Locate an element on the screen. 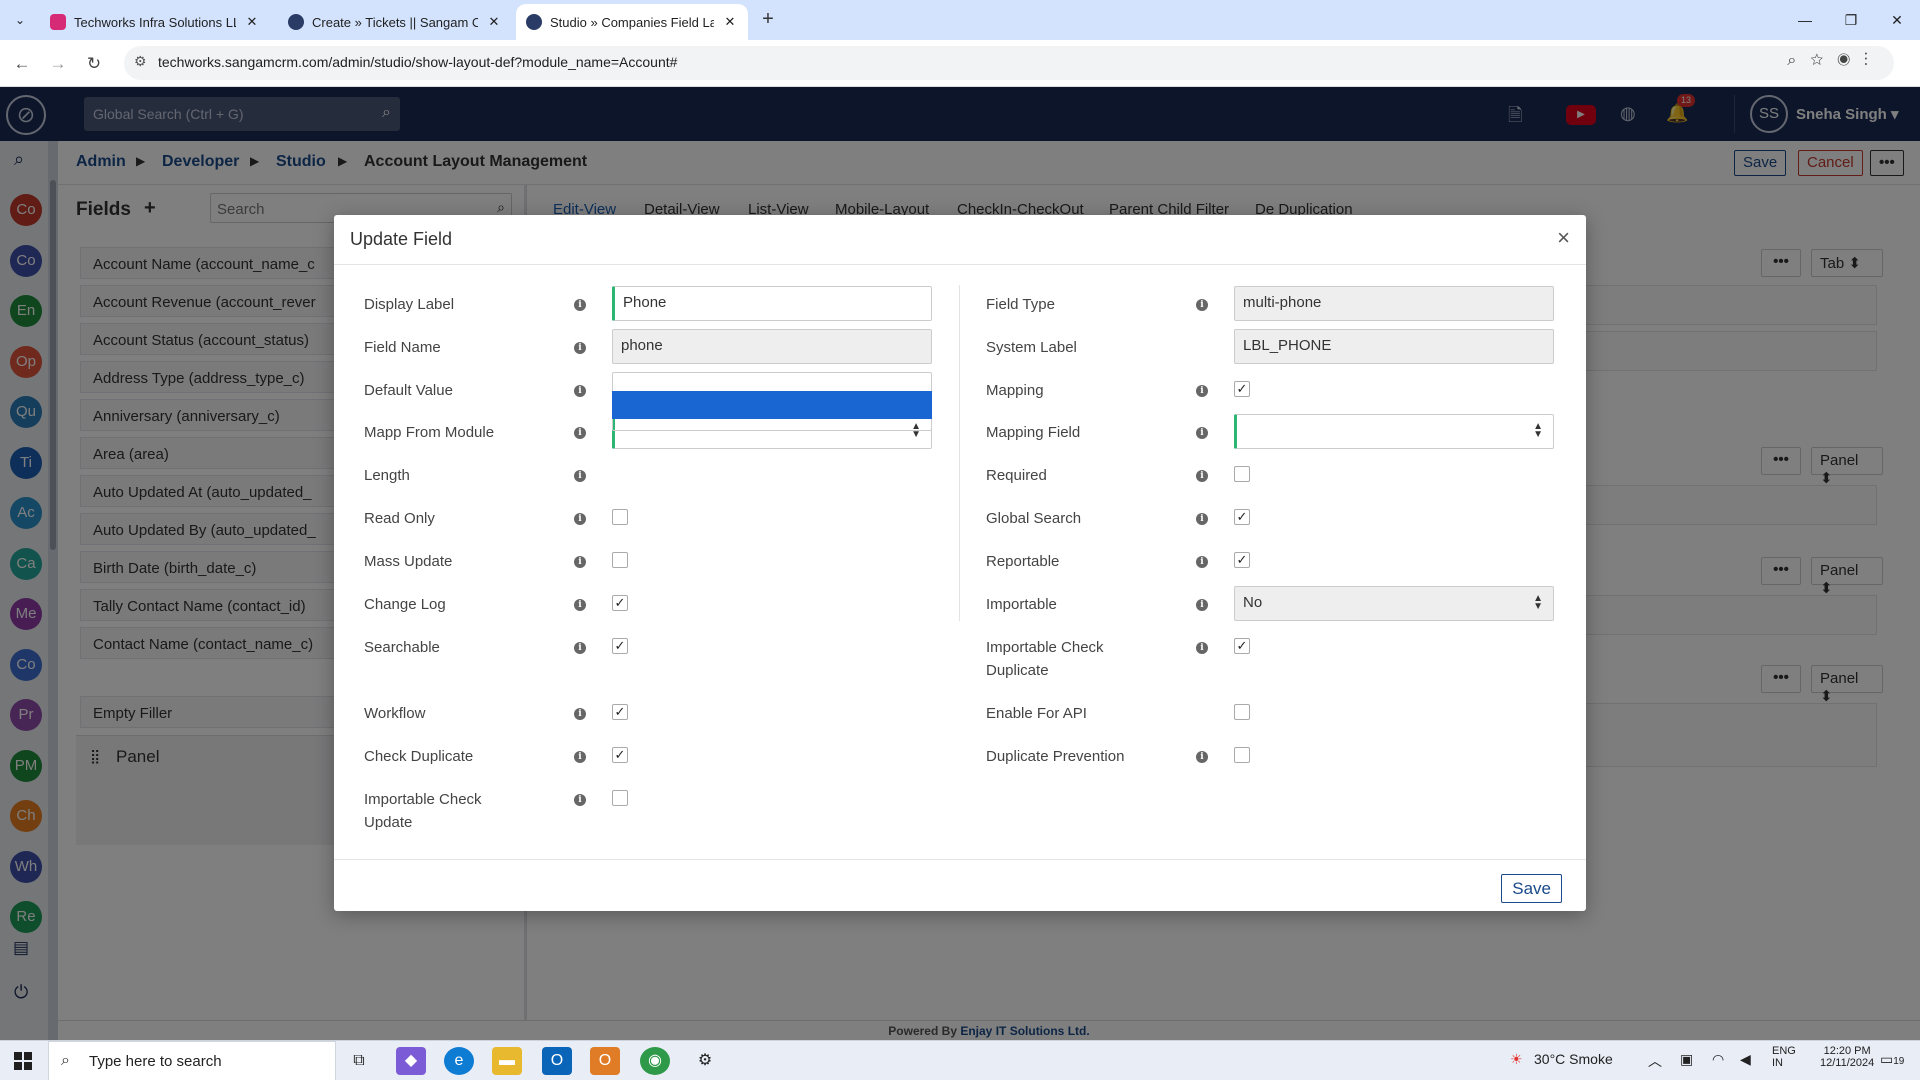 Image resolution: width=1920 pixels, height=1080 pixels. clock: 12:20 PM 12/11/2024 is located at coordinates (1847, 1057).